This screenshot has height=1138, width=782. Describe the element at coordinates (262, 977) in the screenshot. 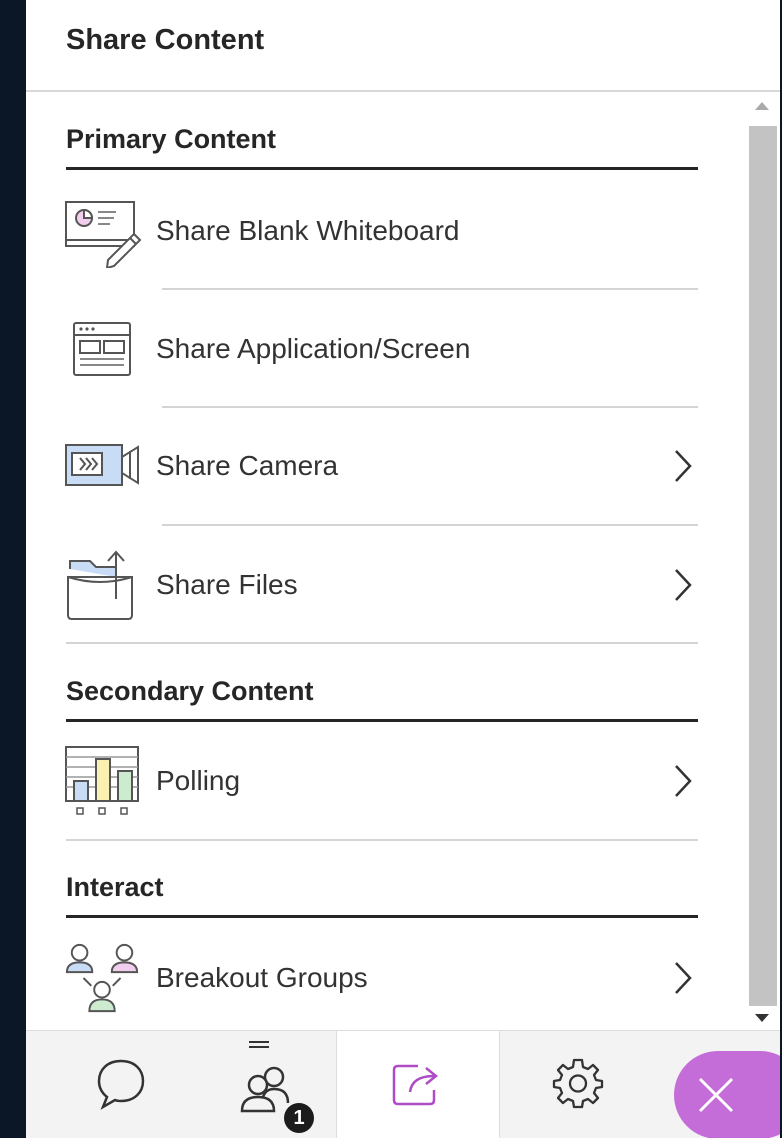

I see `breakout-groups-label: Breakout Groups` at that location.